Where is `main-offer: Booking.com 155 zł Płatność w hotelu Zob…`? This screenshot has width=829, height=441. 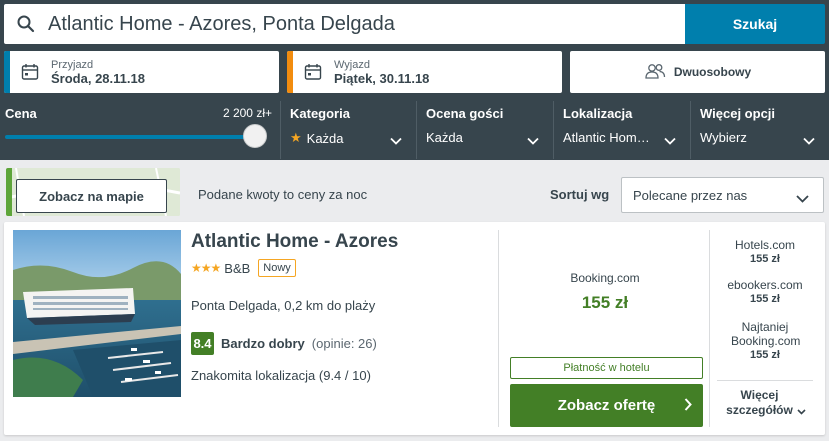
main-offer: Booking.com 155 zł Płatność w hotelu Zob… is located at coordinates (605, 328).